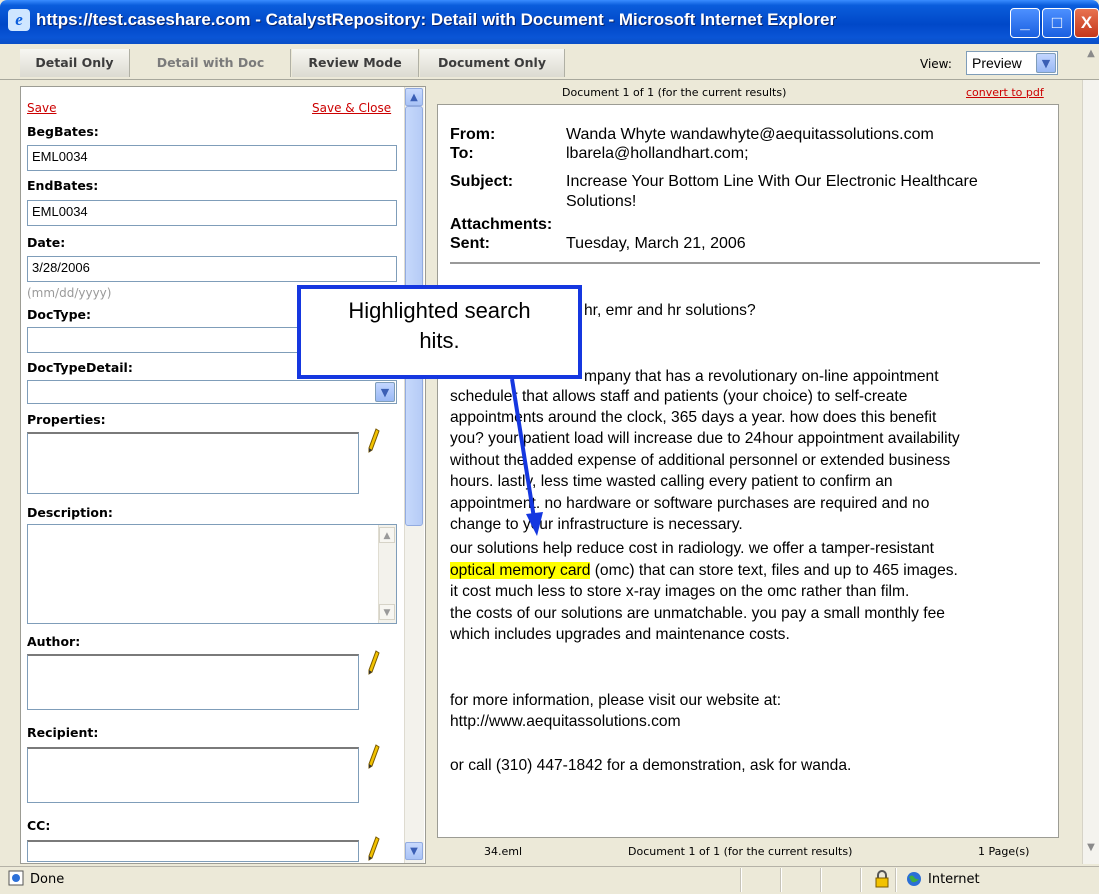 Image resolution: width=1099 pixels, height=894 pixels. I want to click on security-zone: Internet, so click(954, 879).